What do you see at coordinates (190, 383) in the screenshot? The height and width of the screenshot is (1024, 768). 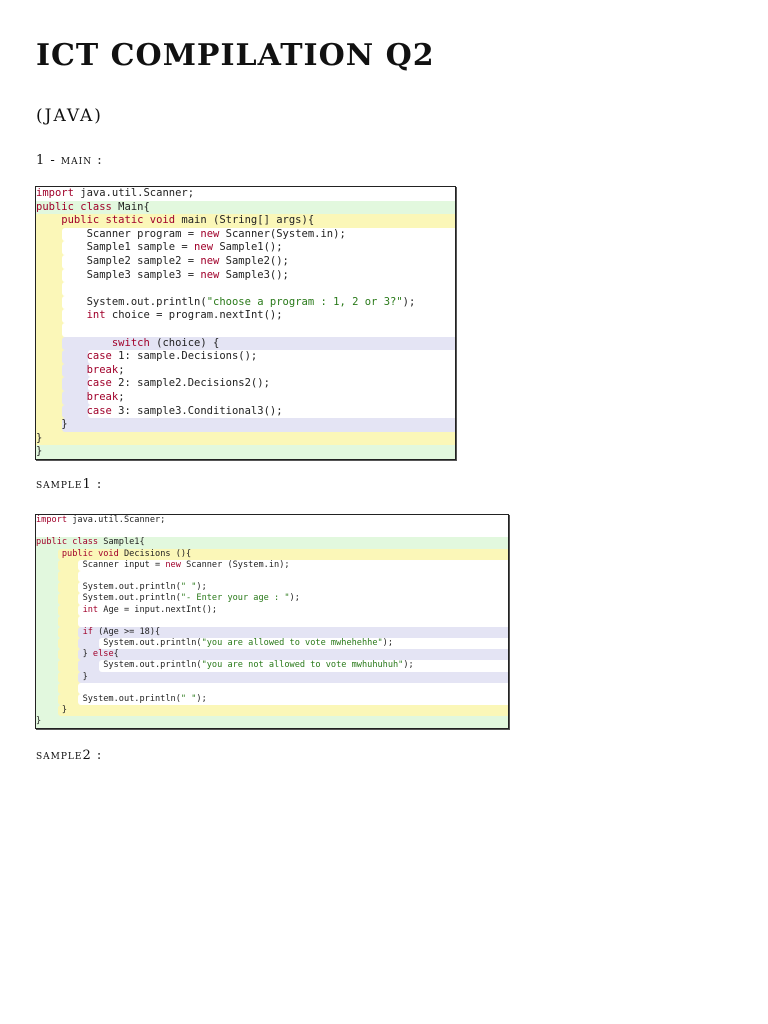 I see `code-plain: 2: sample2.Decisions2();` at bounding box center [190, 383].